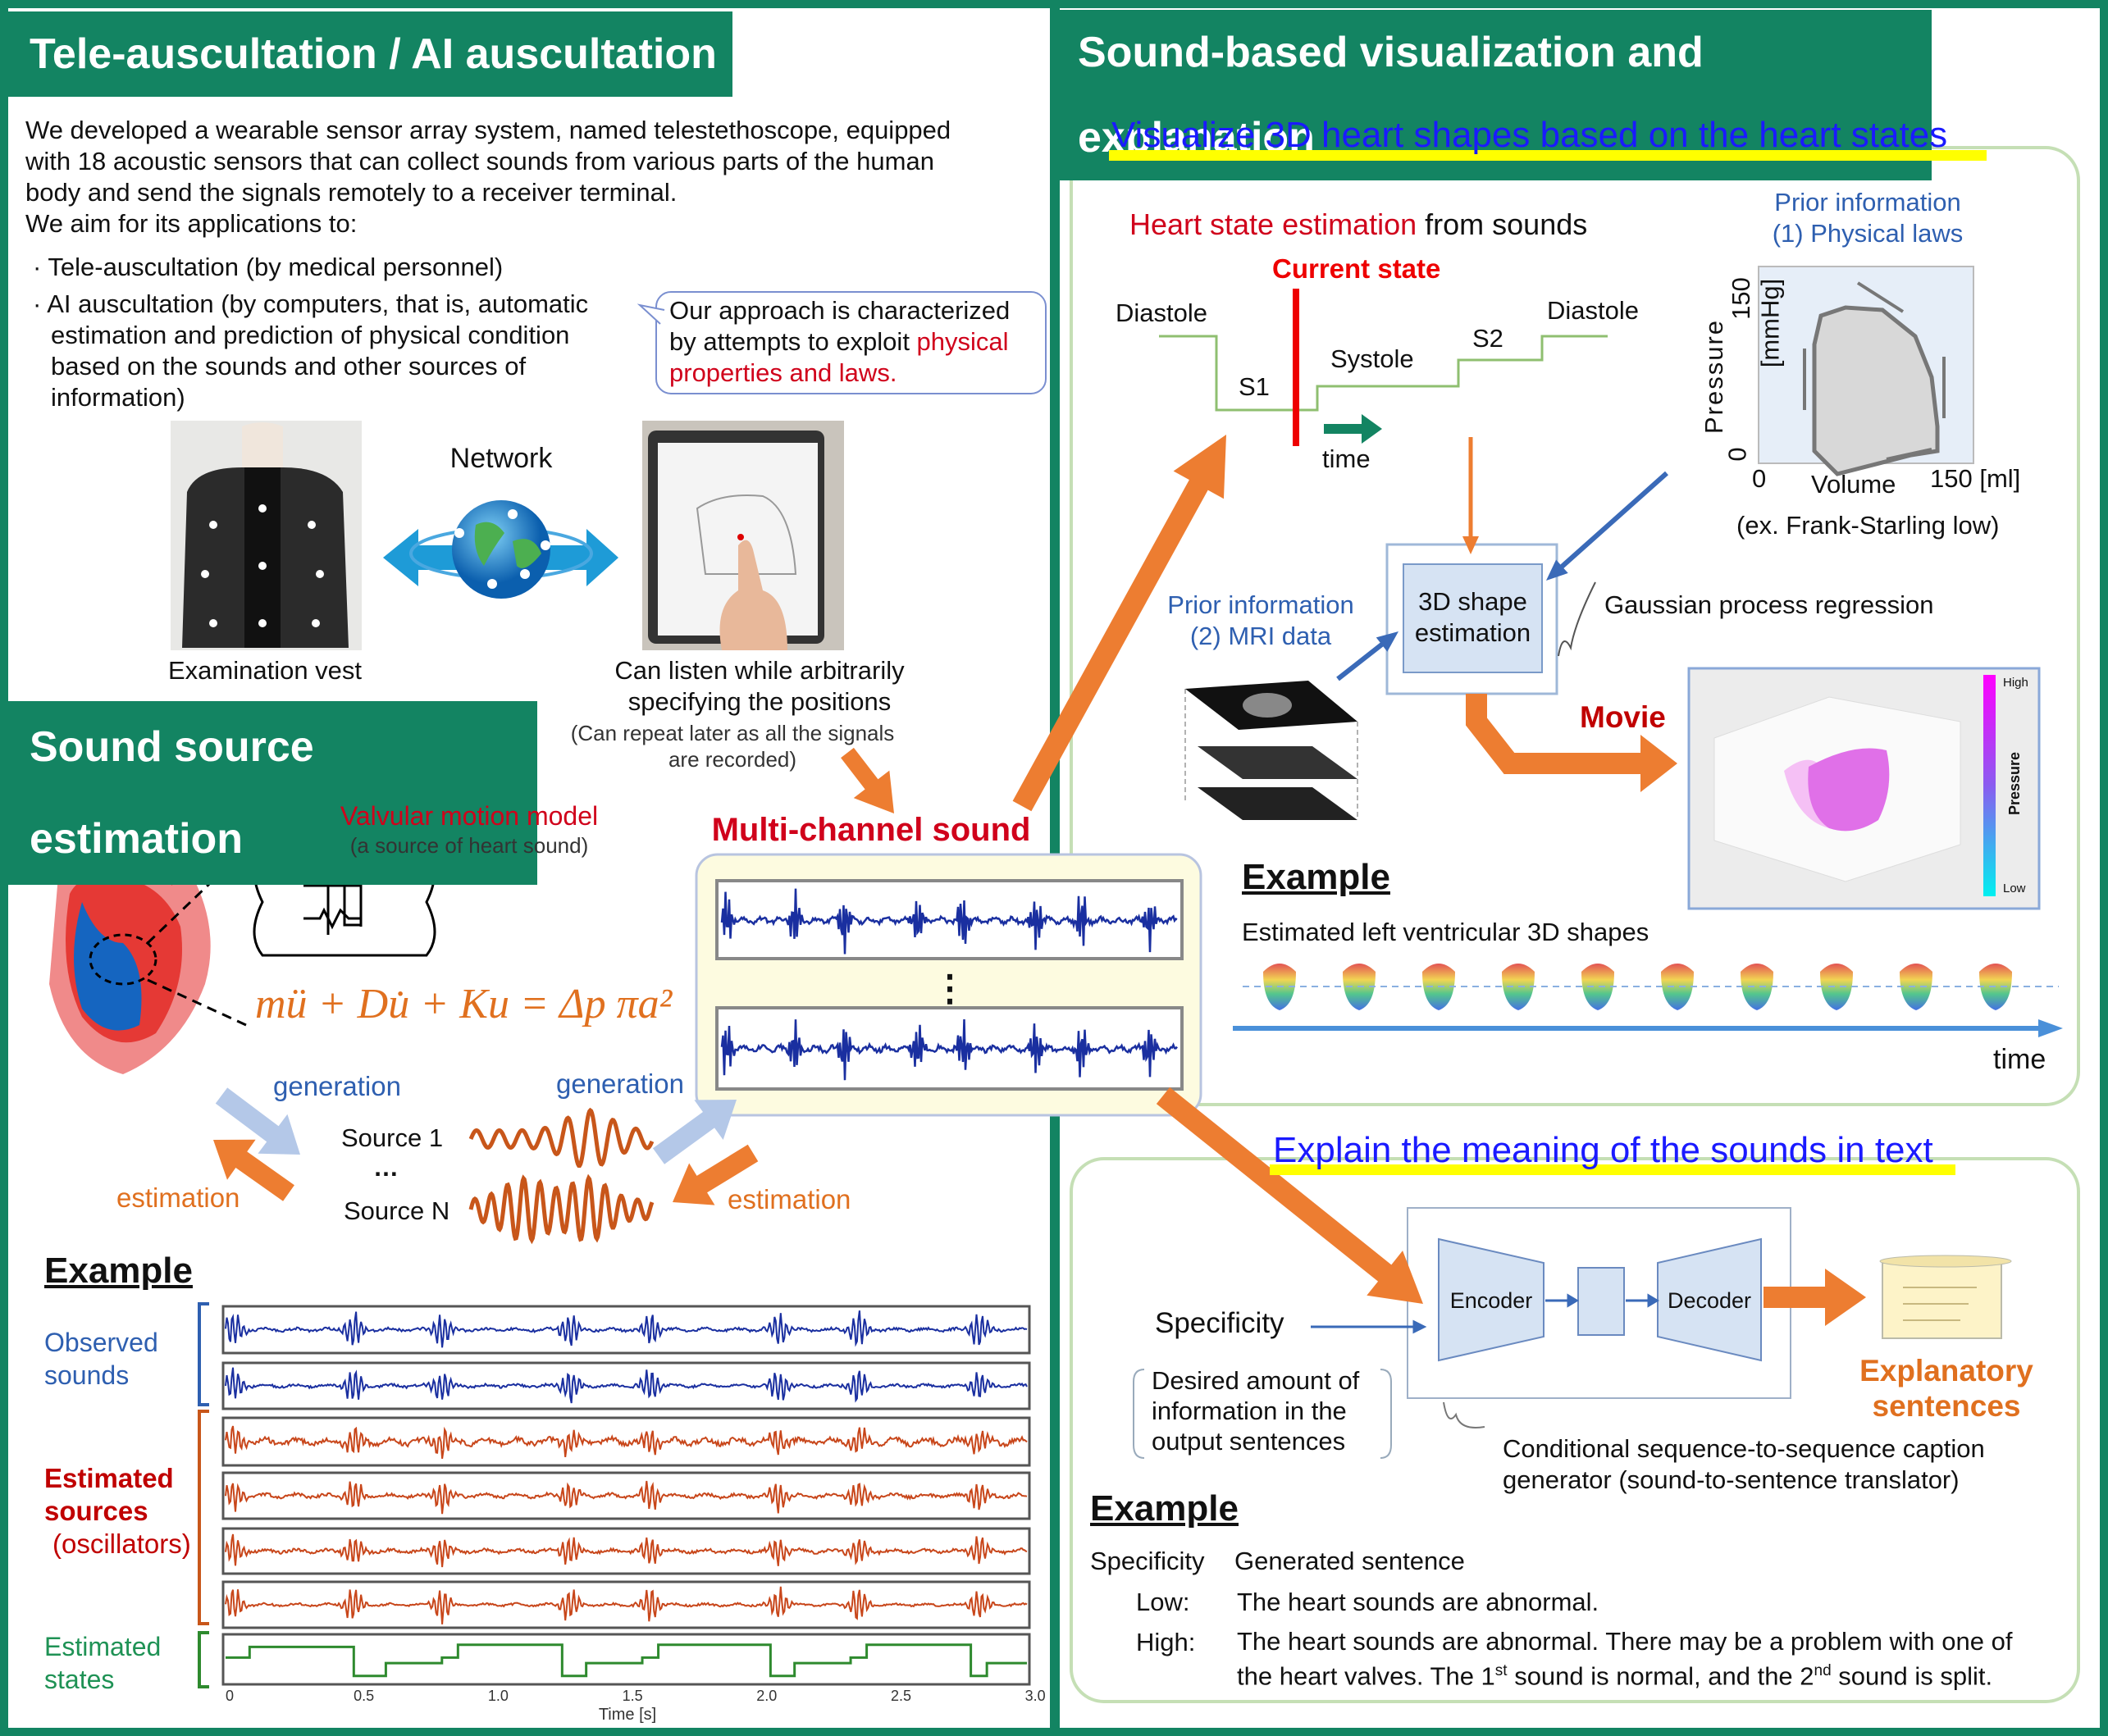 Image resolution: width=2108 pixels, height=1736 pixels. I want to click on systole-label: Systole, so click(1372, 358).